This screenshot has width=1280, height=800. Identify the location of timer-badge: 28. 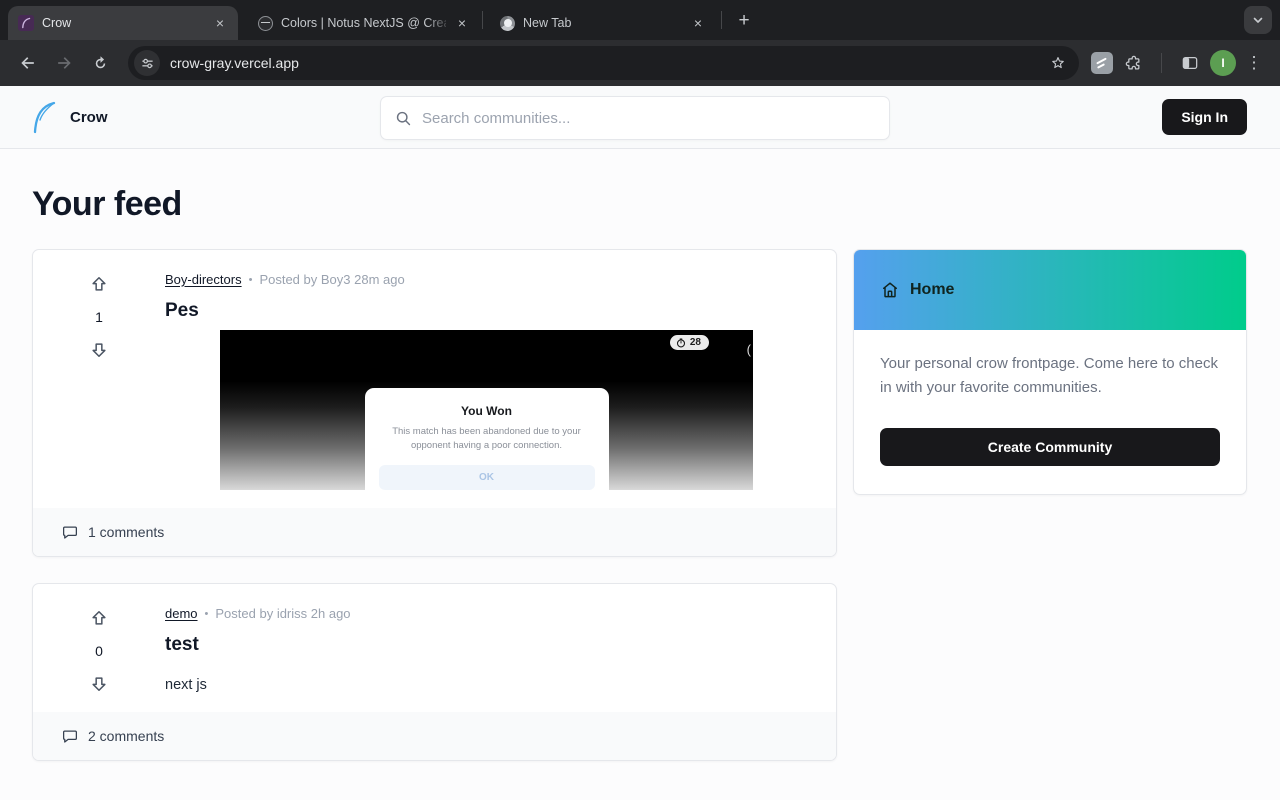
(689, 342).